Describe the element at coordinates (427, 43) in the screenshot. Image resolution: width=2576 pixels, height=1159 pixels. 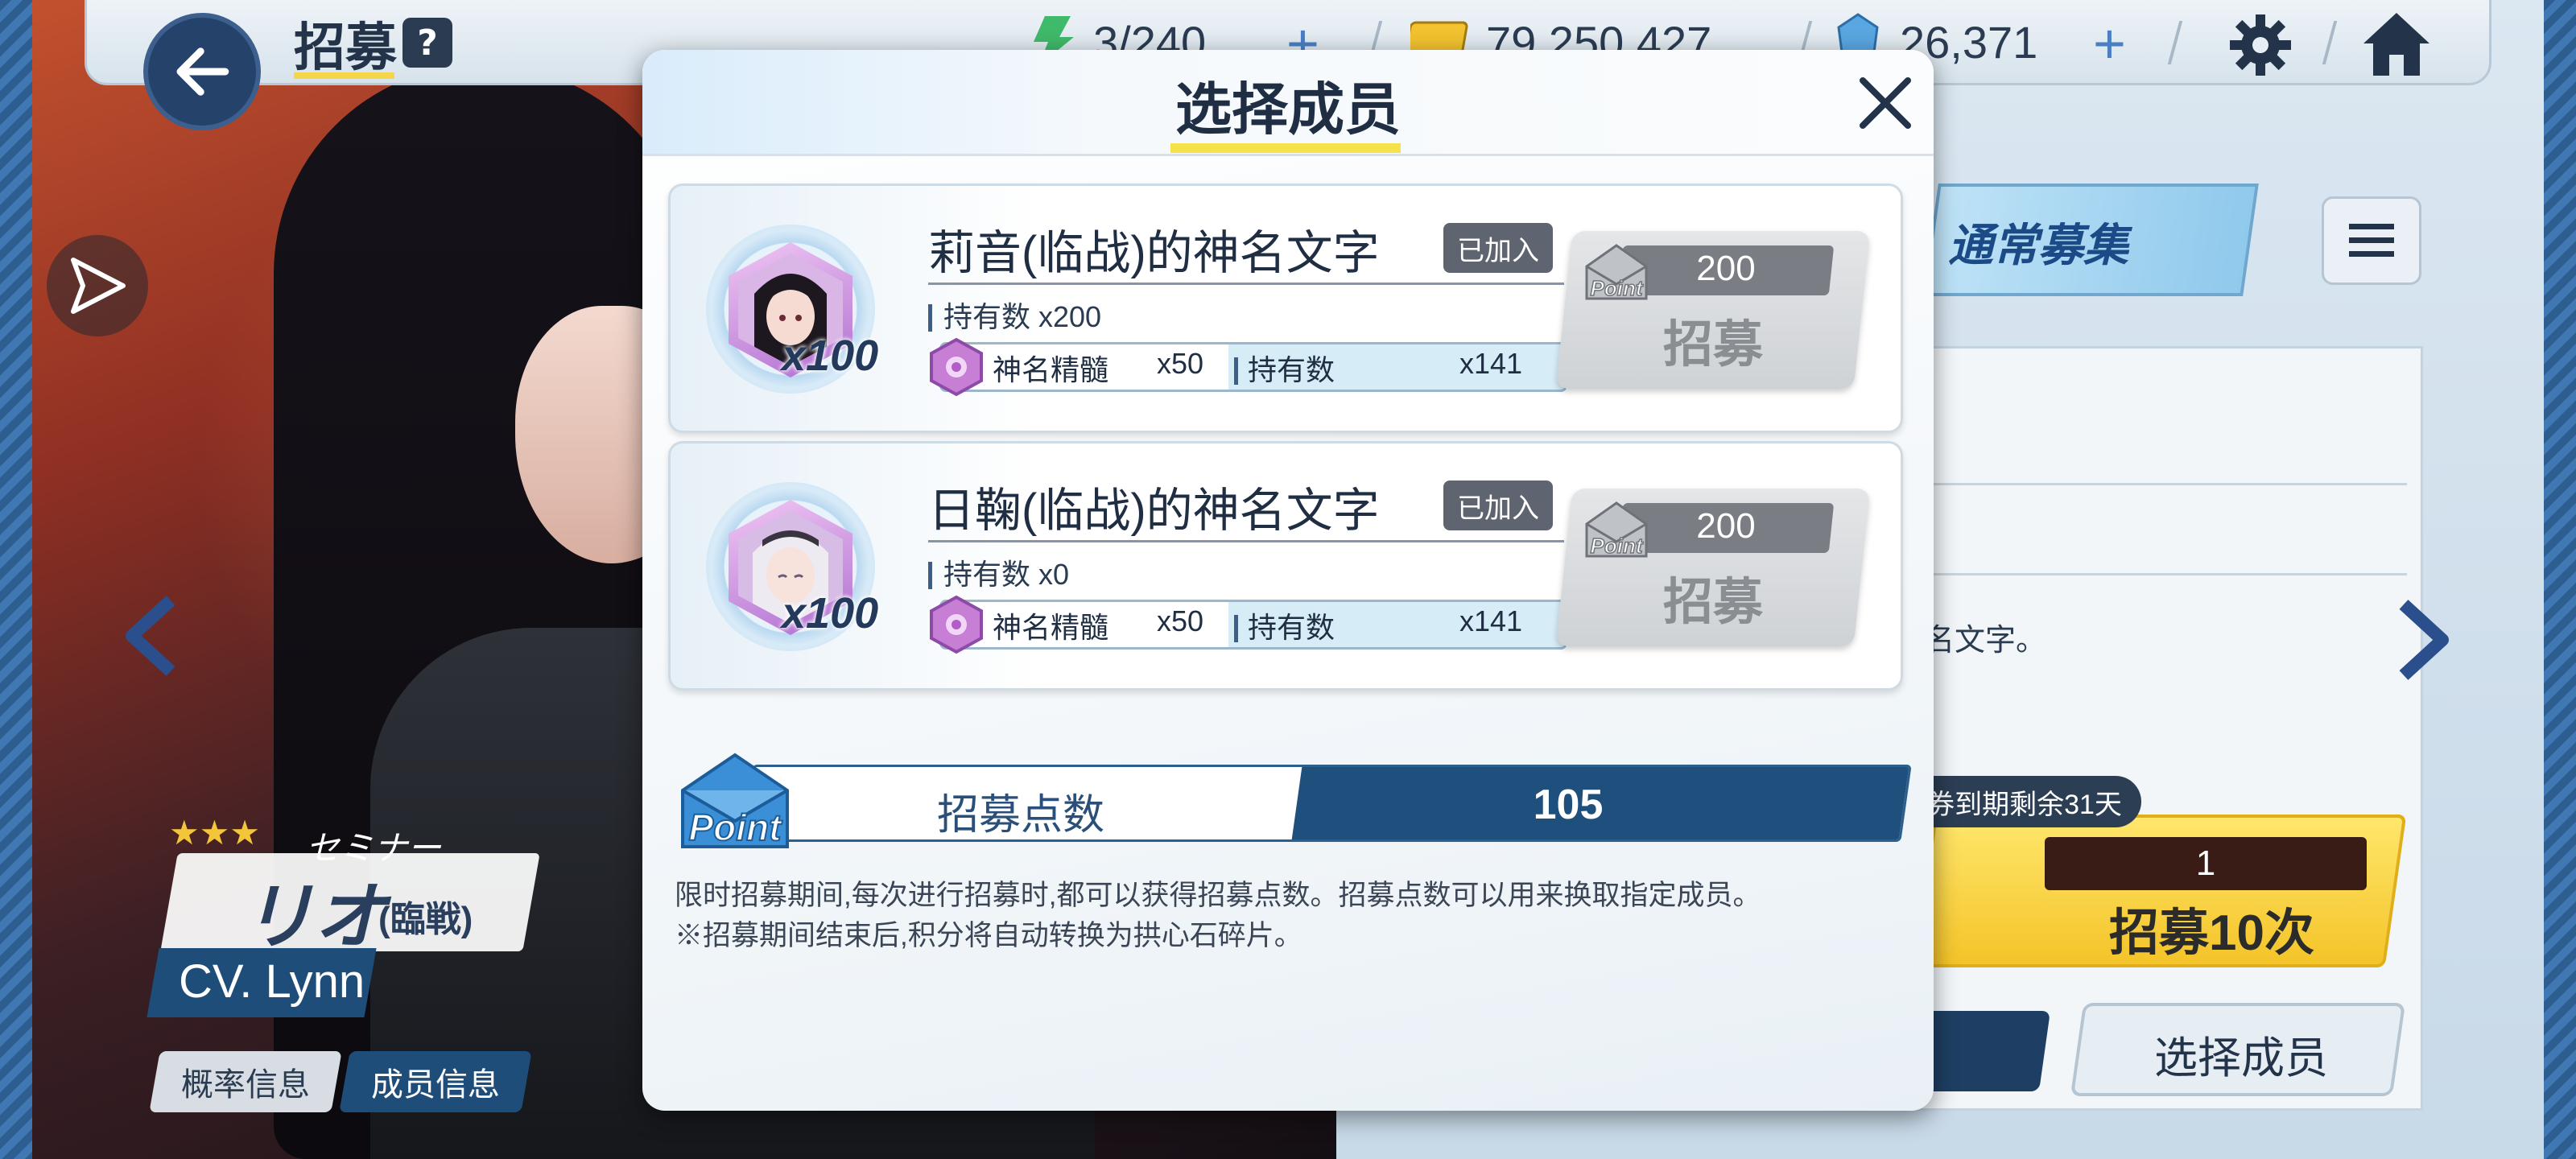
I see `help-button: ?` at that location.